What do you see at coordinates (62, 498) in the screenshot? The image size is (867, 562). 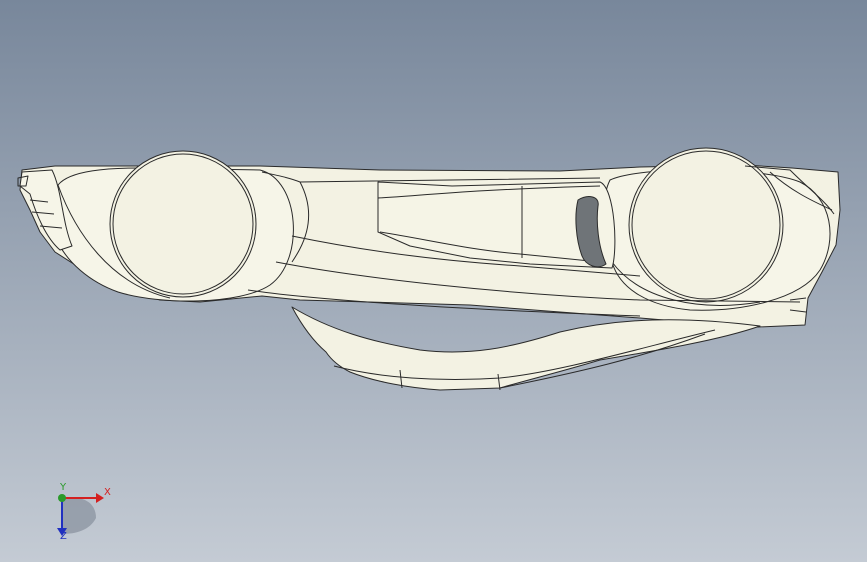 I see `axis-y-marker` at bounding box center [62, 498].